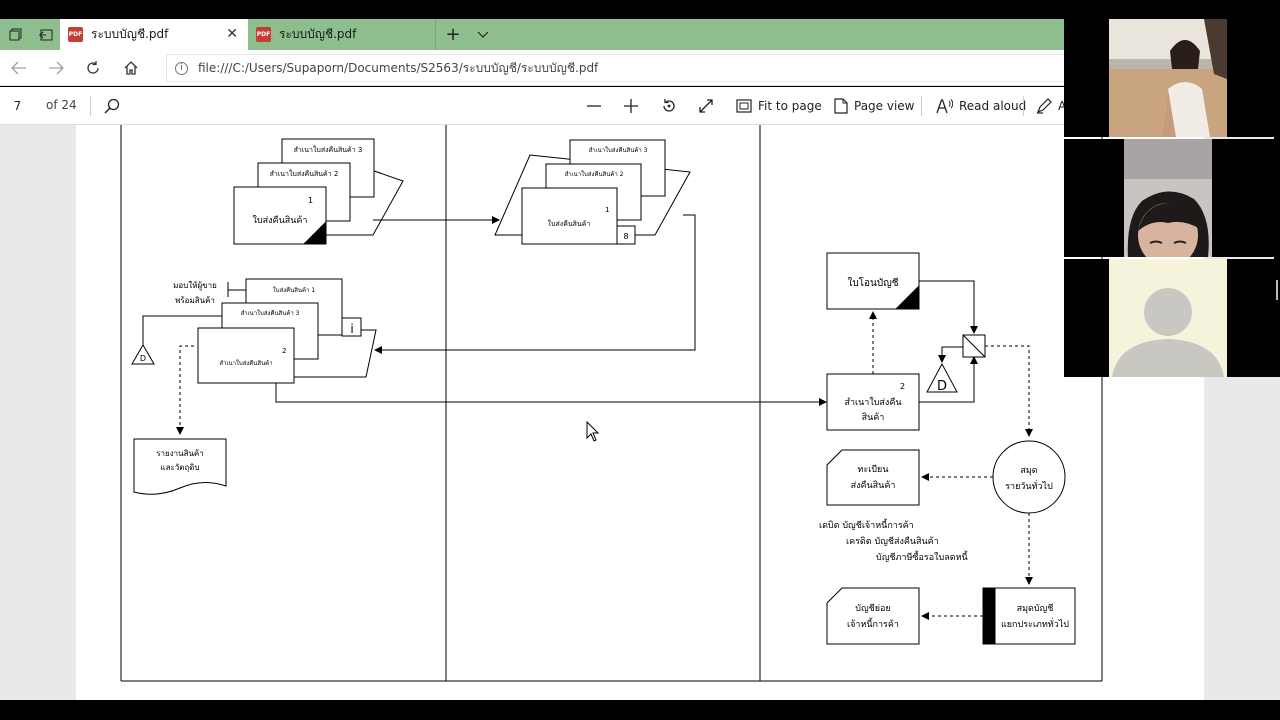 The width and height of the screenshot is (1280, 720). Describe the element at coordinates (15, 34) in the screenshot. I see `tab-actions-icon` at that location.